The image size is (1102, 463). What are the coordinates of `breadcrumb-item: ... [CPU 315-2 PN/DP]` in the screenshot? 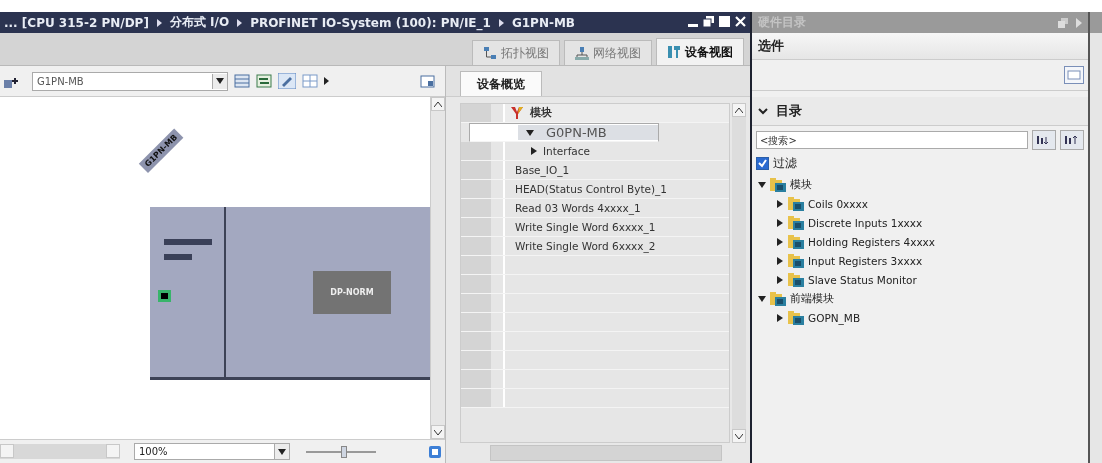 It's located at (76, 22).